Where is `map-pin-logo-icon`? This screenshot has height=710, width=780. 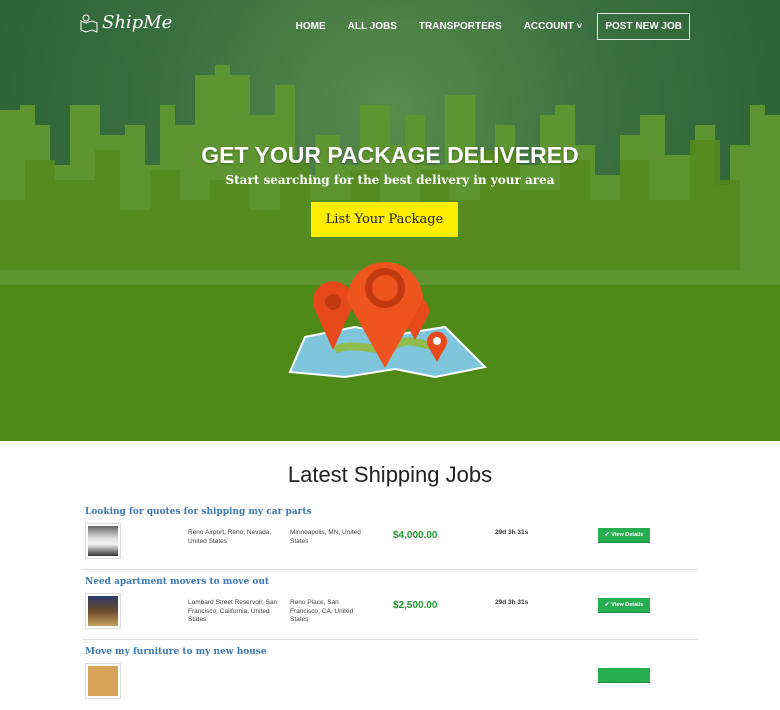 map-pin-logo-icon is located at coordinates (89, 23).